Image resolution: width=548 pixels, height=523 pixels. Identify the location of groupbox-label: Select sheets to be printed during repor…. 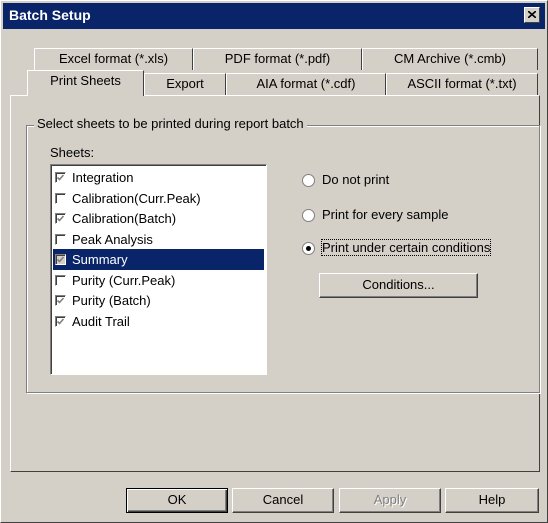
(170, 123).